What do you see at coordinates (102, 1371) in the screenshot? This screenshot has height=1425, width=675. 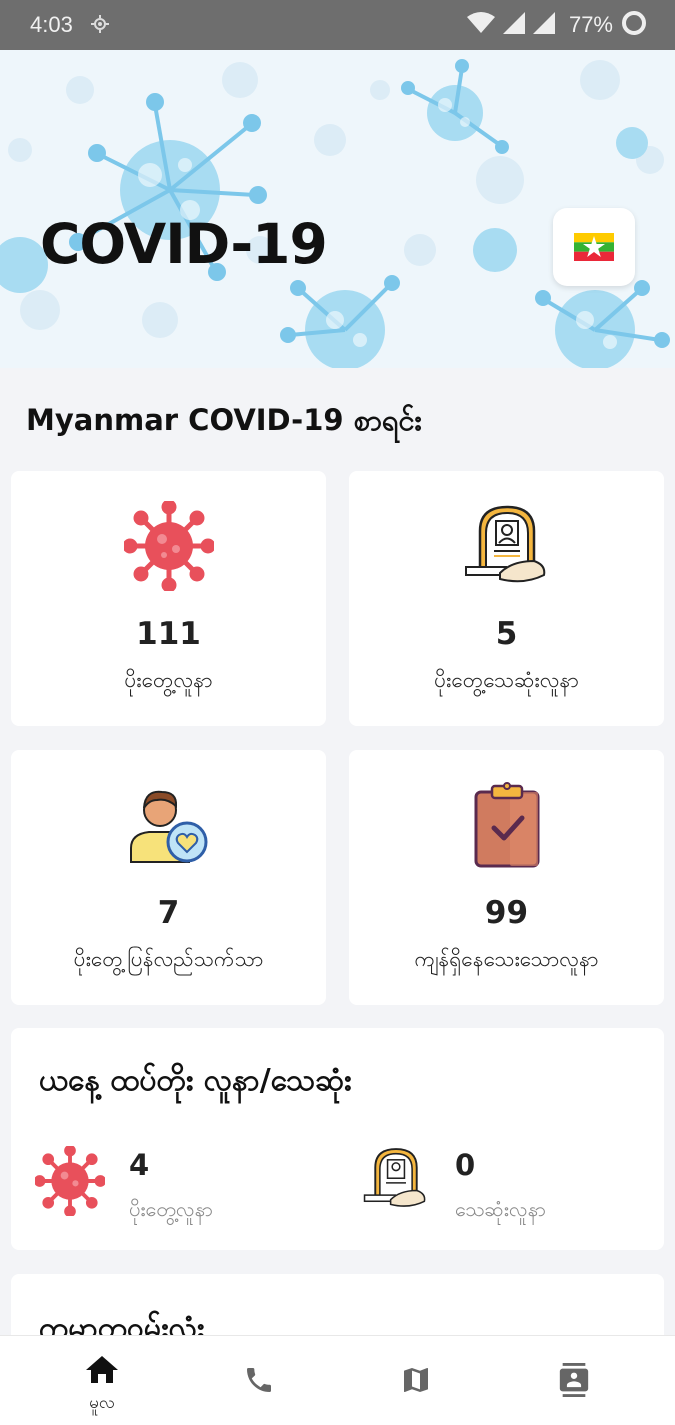 I see `home-icon` at bounding box center [102, 1371].